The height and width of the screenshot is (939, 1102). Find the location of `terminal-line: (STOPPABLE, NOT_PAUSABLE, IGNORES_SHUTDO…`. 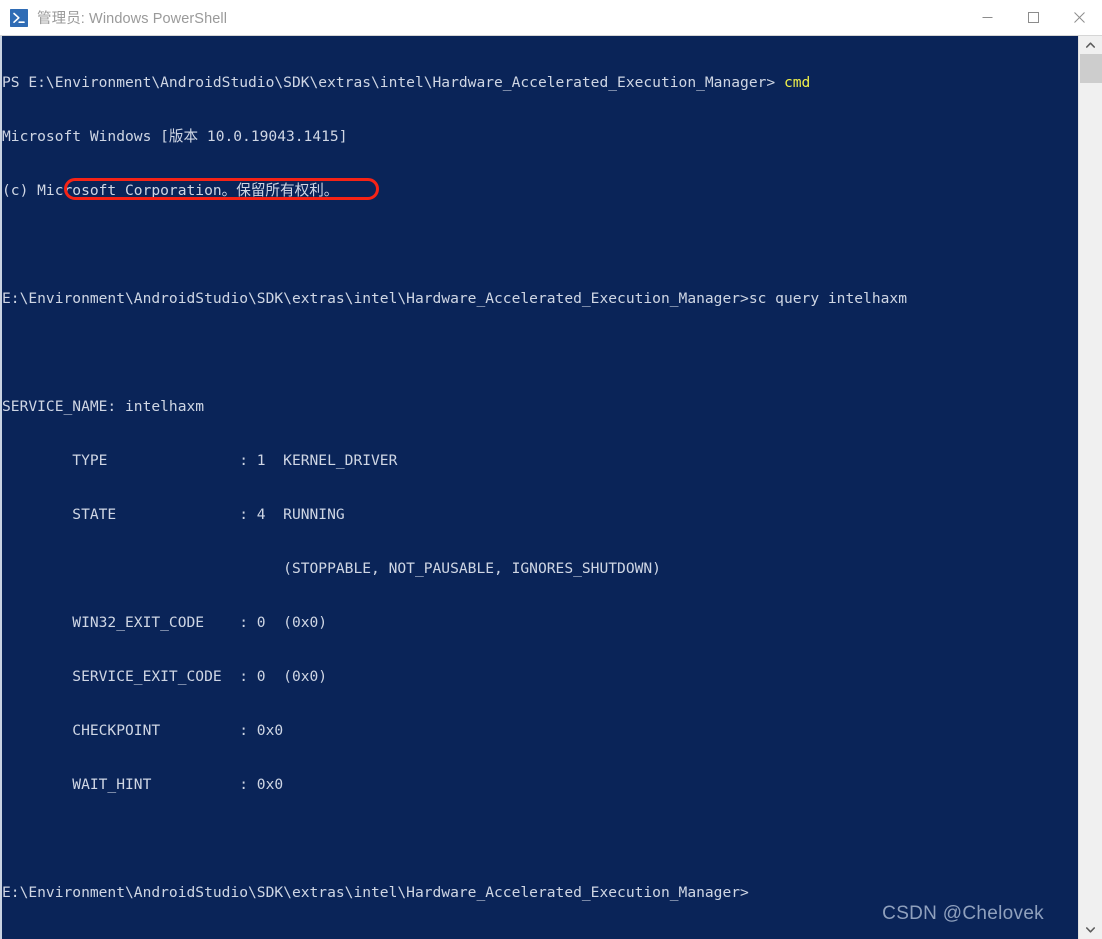

terminal-line: (STOPPABLE, NOT_PAUSABLE, IGNORES_SHUTDO… is located at coordinates (331, 568).